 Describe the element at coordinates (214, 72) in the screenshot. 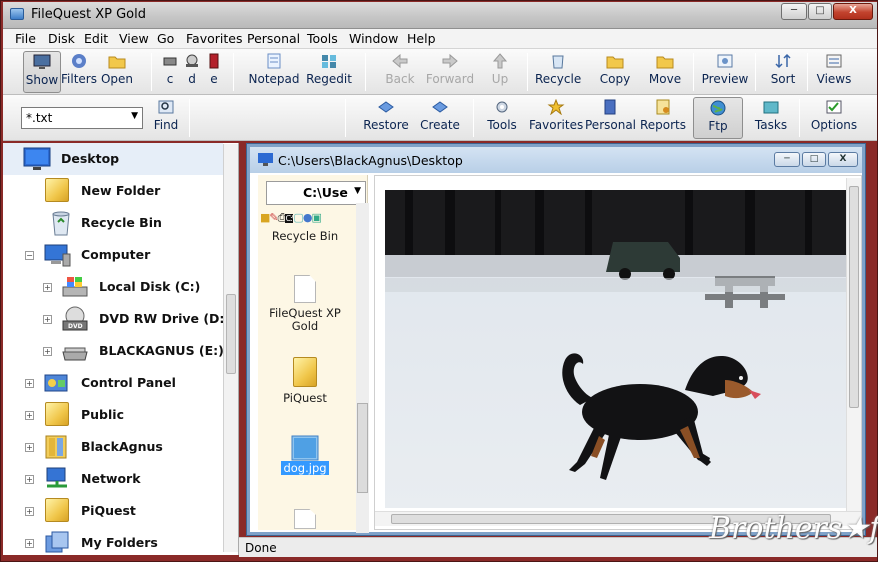

I see `drive-e-button: e` at that location.